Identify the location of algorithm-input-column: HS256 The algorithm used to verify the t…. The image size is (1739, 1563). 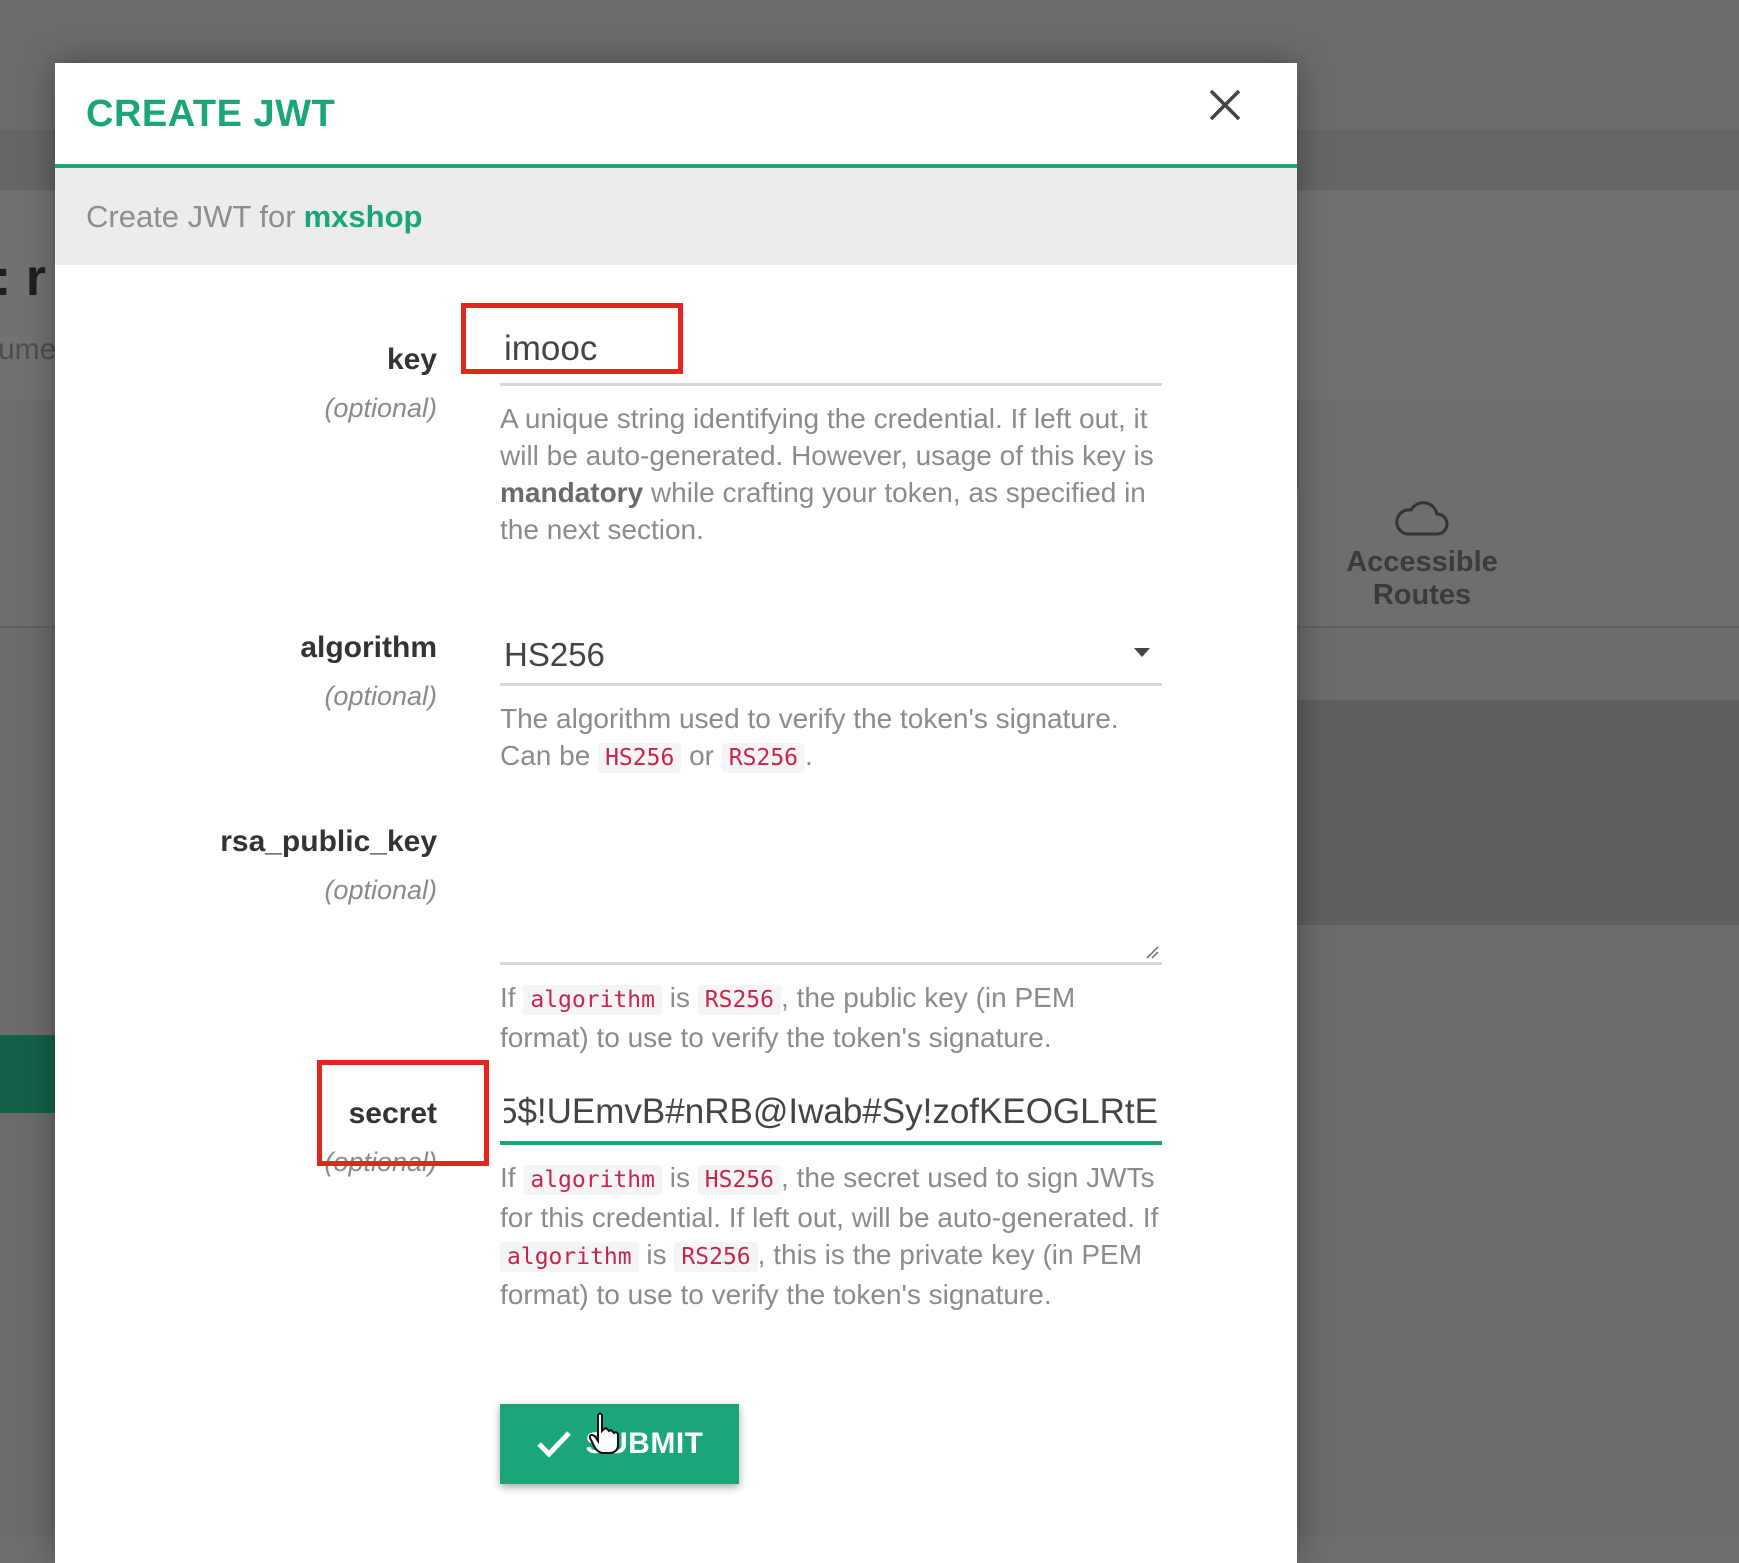
(831, 700).